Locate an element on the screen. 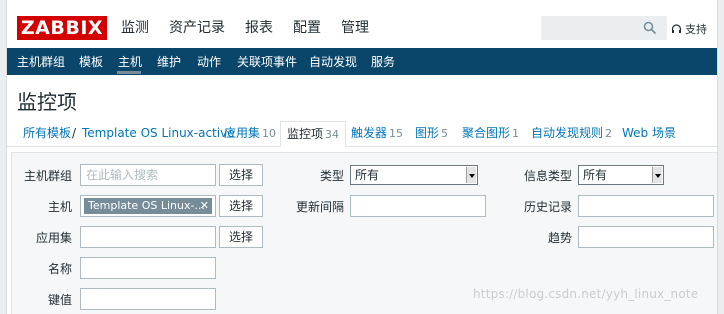  subnav-services: 服务 is located at coordinates (383, 62).